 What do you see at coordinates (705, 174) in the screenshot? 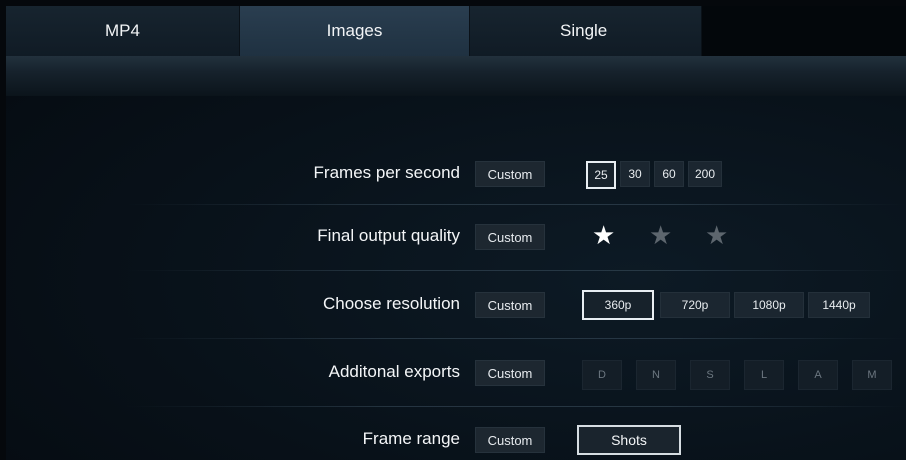
I see `fps-option-200: 200` at bounding box center [705, 174].